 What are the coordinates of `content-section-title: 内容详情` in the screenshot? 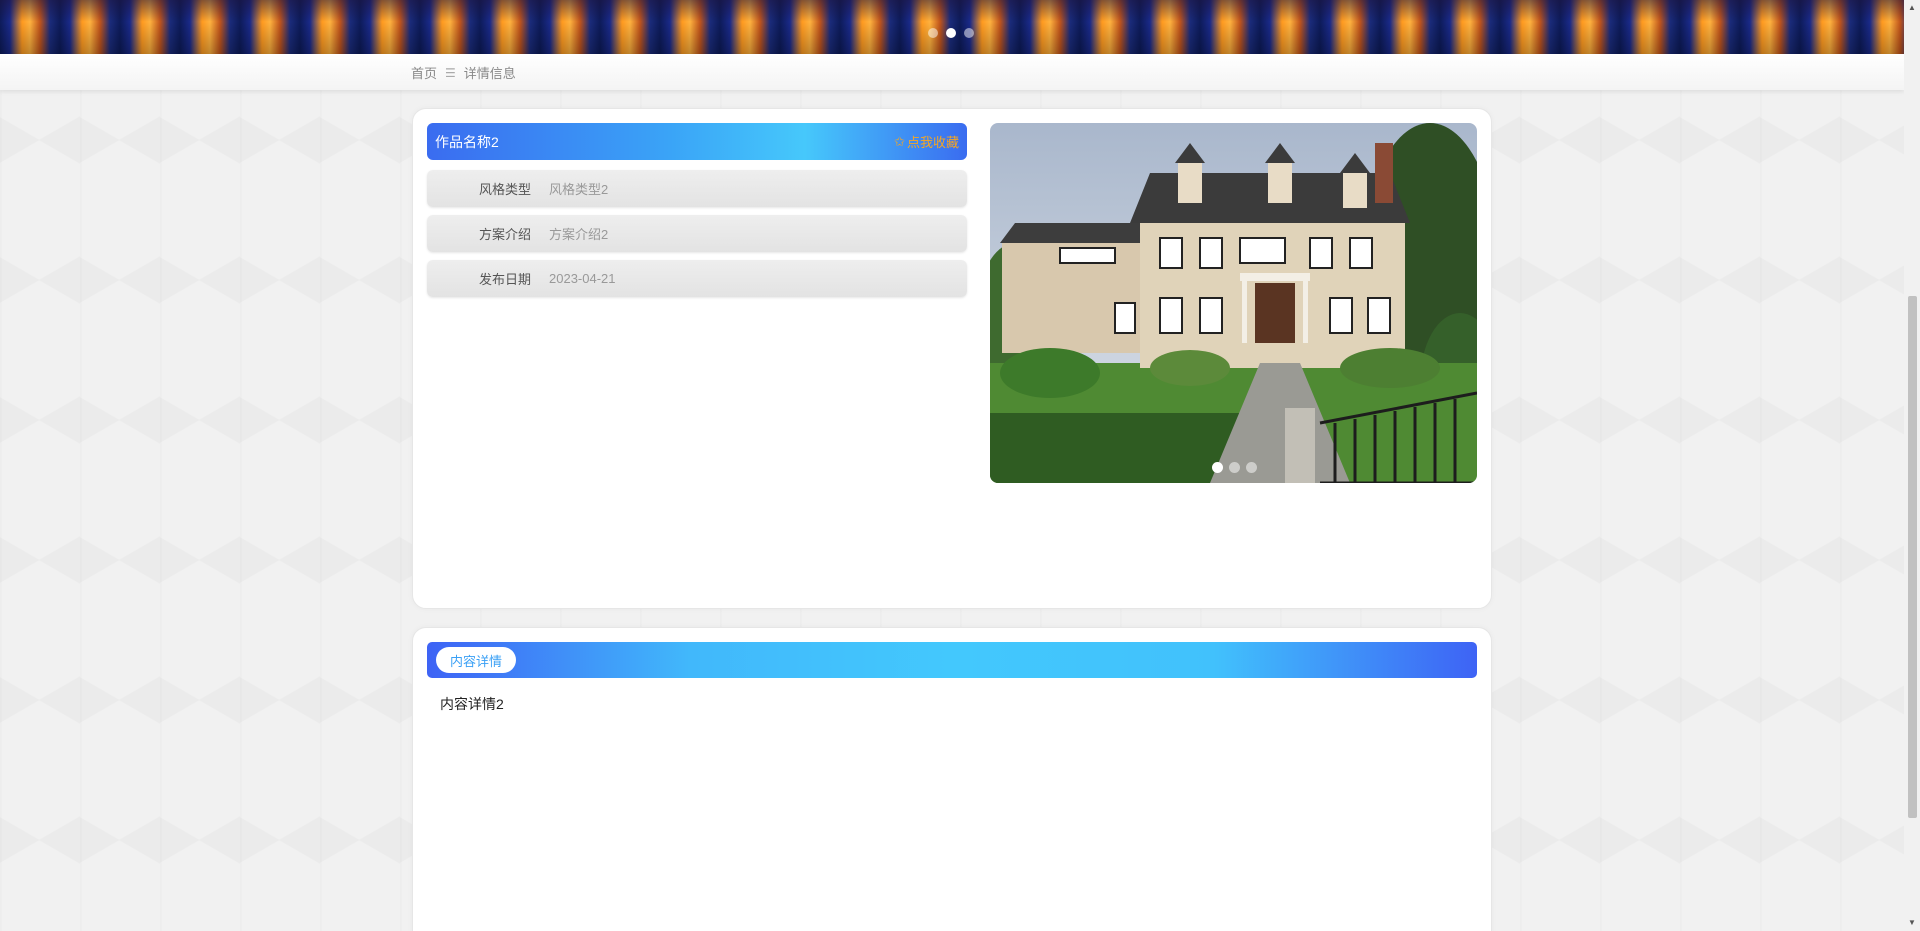 It's located at (476, 660).